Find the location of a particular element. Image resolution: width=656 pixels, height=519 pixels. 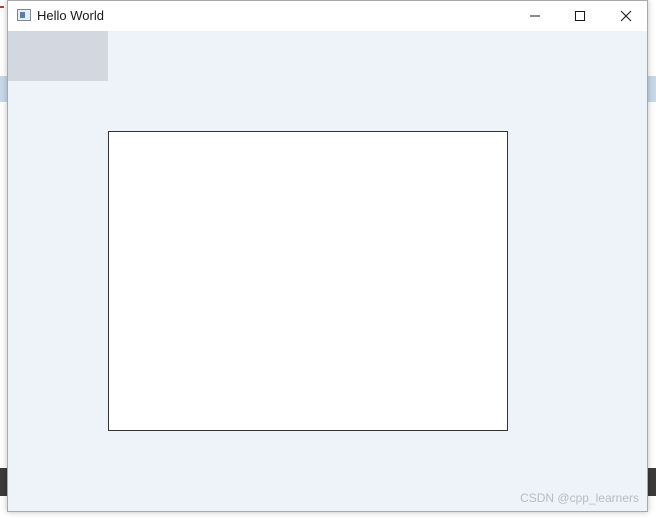

watermark: CSDN @cpp_learners is located at coordinates (579, 498).